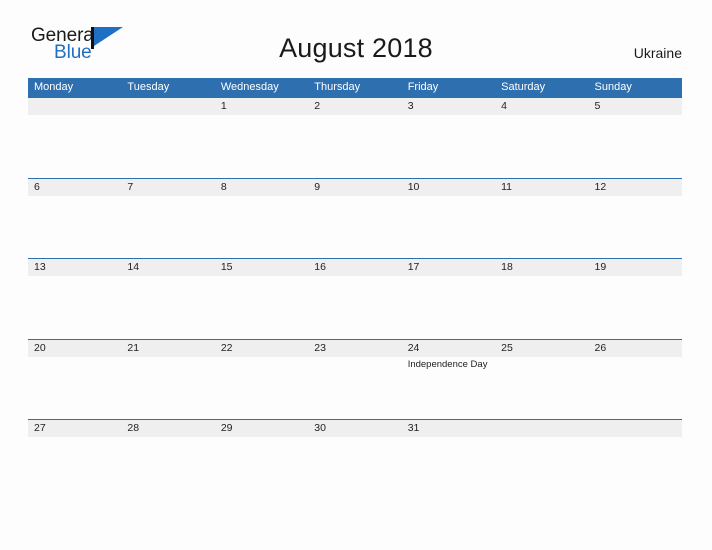 This screenshot has width=712, height=550. What do you see at coordinates (410, 106) in the screenshot?
I see `day-number: 3` at bounding box center [410, 106].